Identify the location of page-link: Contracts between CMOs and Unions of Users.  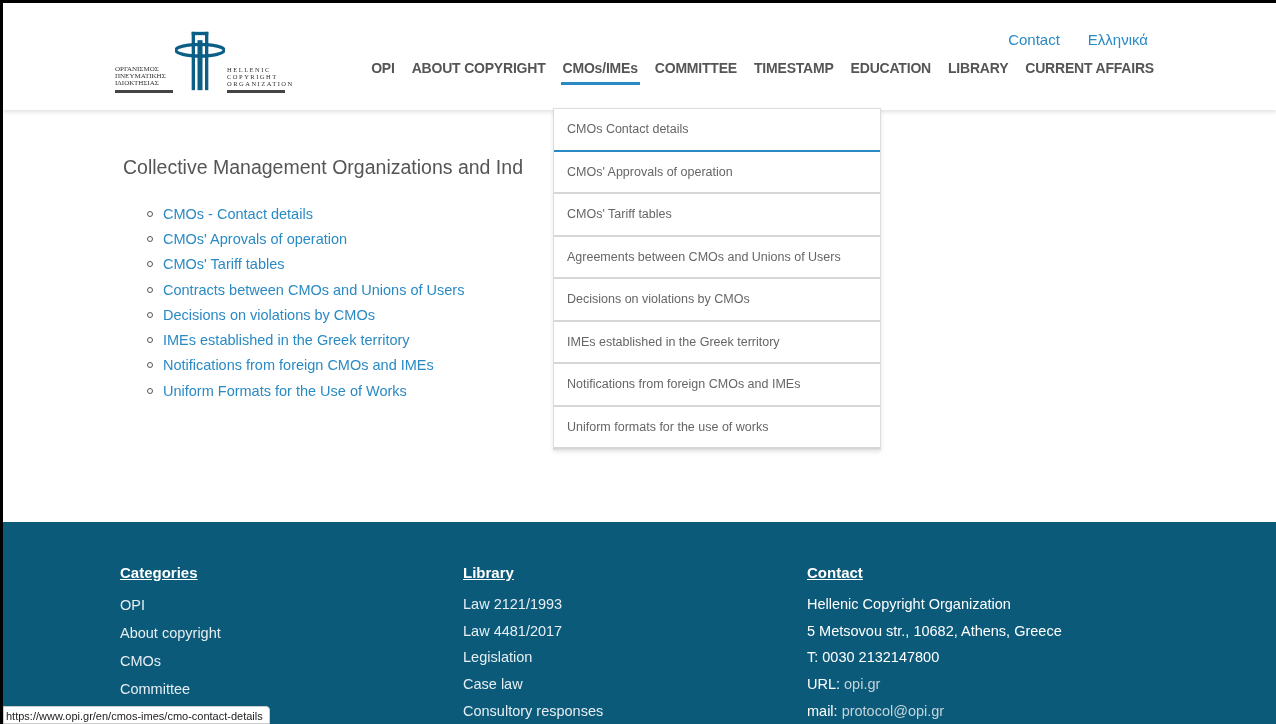
(314, 289).